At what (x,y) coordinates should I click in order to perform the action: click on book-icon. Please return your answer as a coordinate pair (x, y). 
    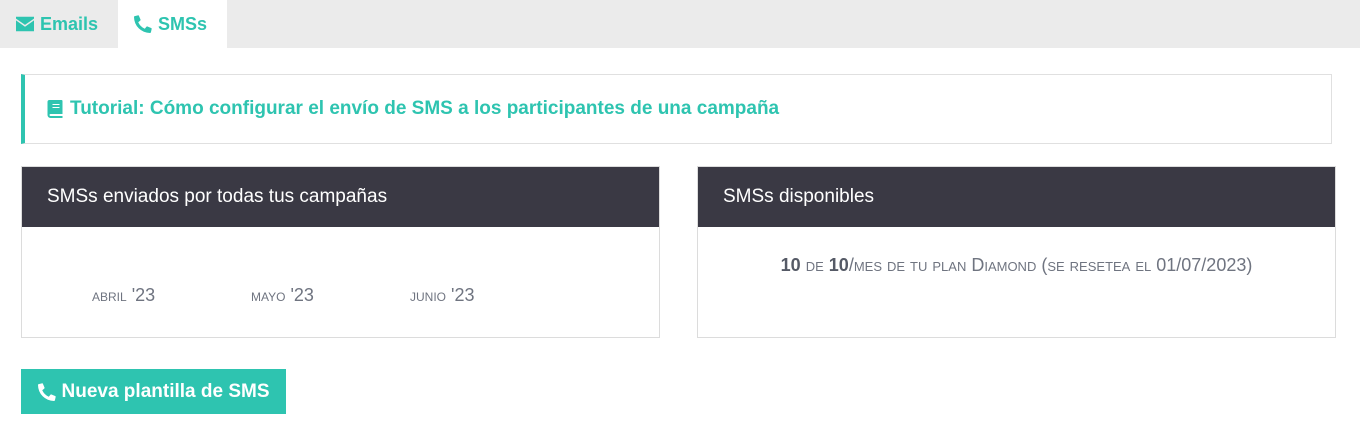
    Looking at the image, I should click on (55, 109).